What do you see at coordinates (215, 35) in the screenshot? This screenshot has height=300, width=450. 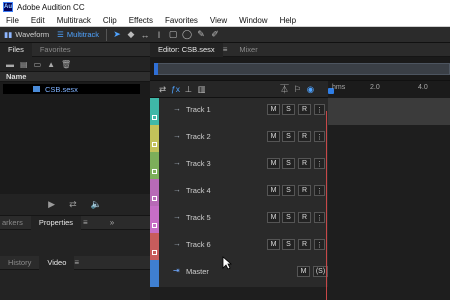 I see `spot-healing-tool-icon: ✐` at bounding box center [215, 35].